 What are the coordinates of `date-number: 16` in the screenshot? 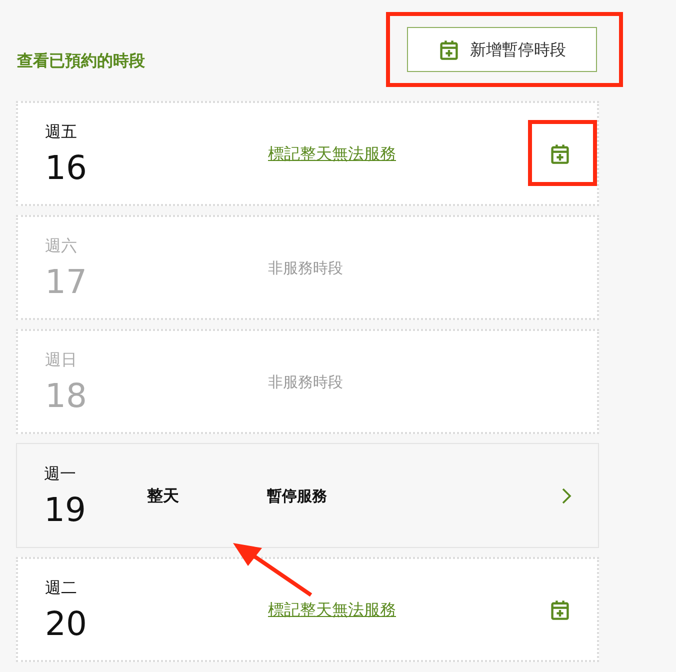 It's located at (66, 168).